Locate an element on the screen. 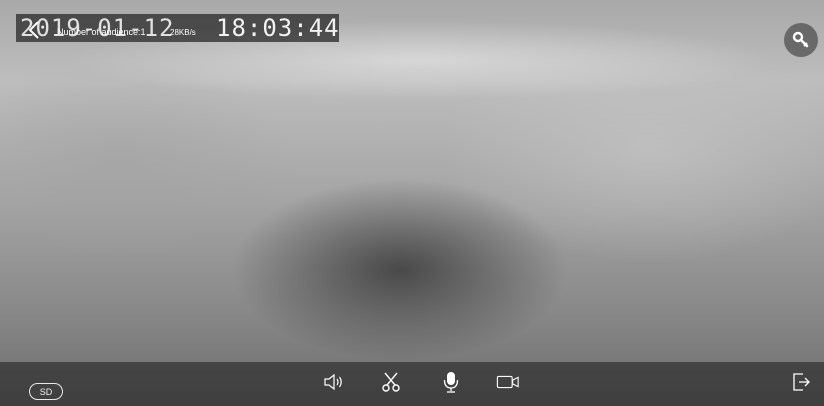 Image resolution: width=824 pixels, height=406 pixels. scissors-icon is located at coordinates (391, 382).